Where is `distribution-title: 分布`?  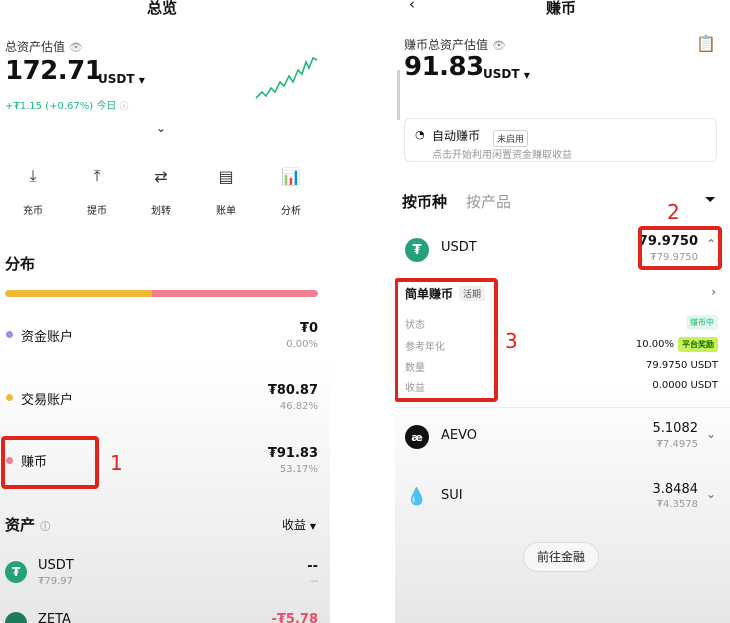 distribution-title: 分布 is located at coordinates (20, 264).